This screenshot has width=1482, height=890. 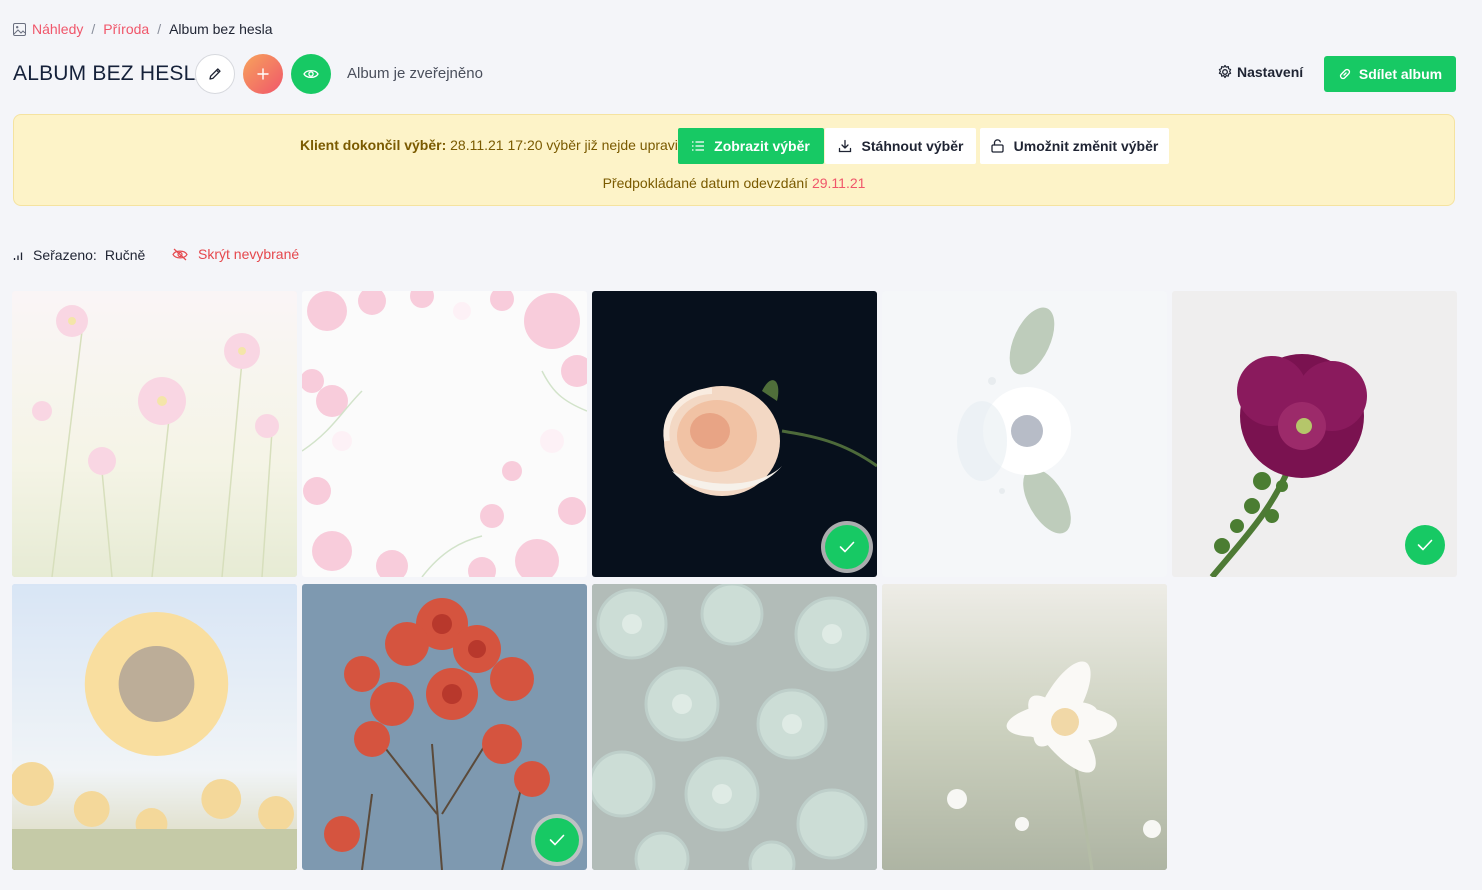 I want to click on download-selection-button: Stáhnout výběr, so click(x=900, y=146).